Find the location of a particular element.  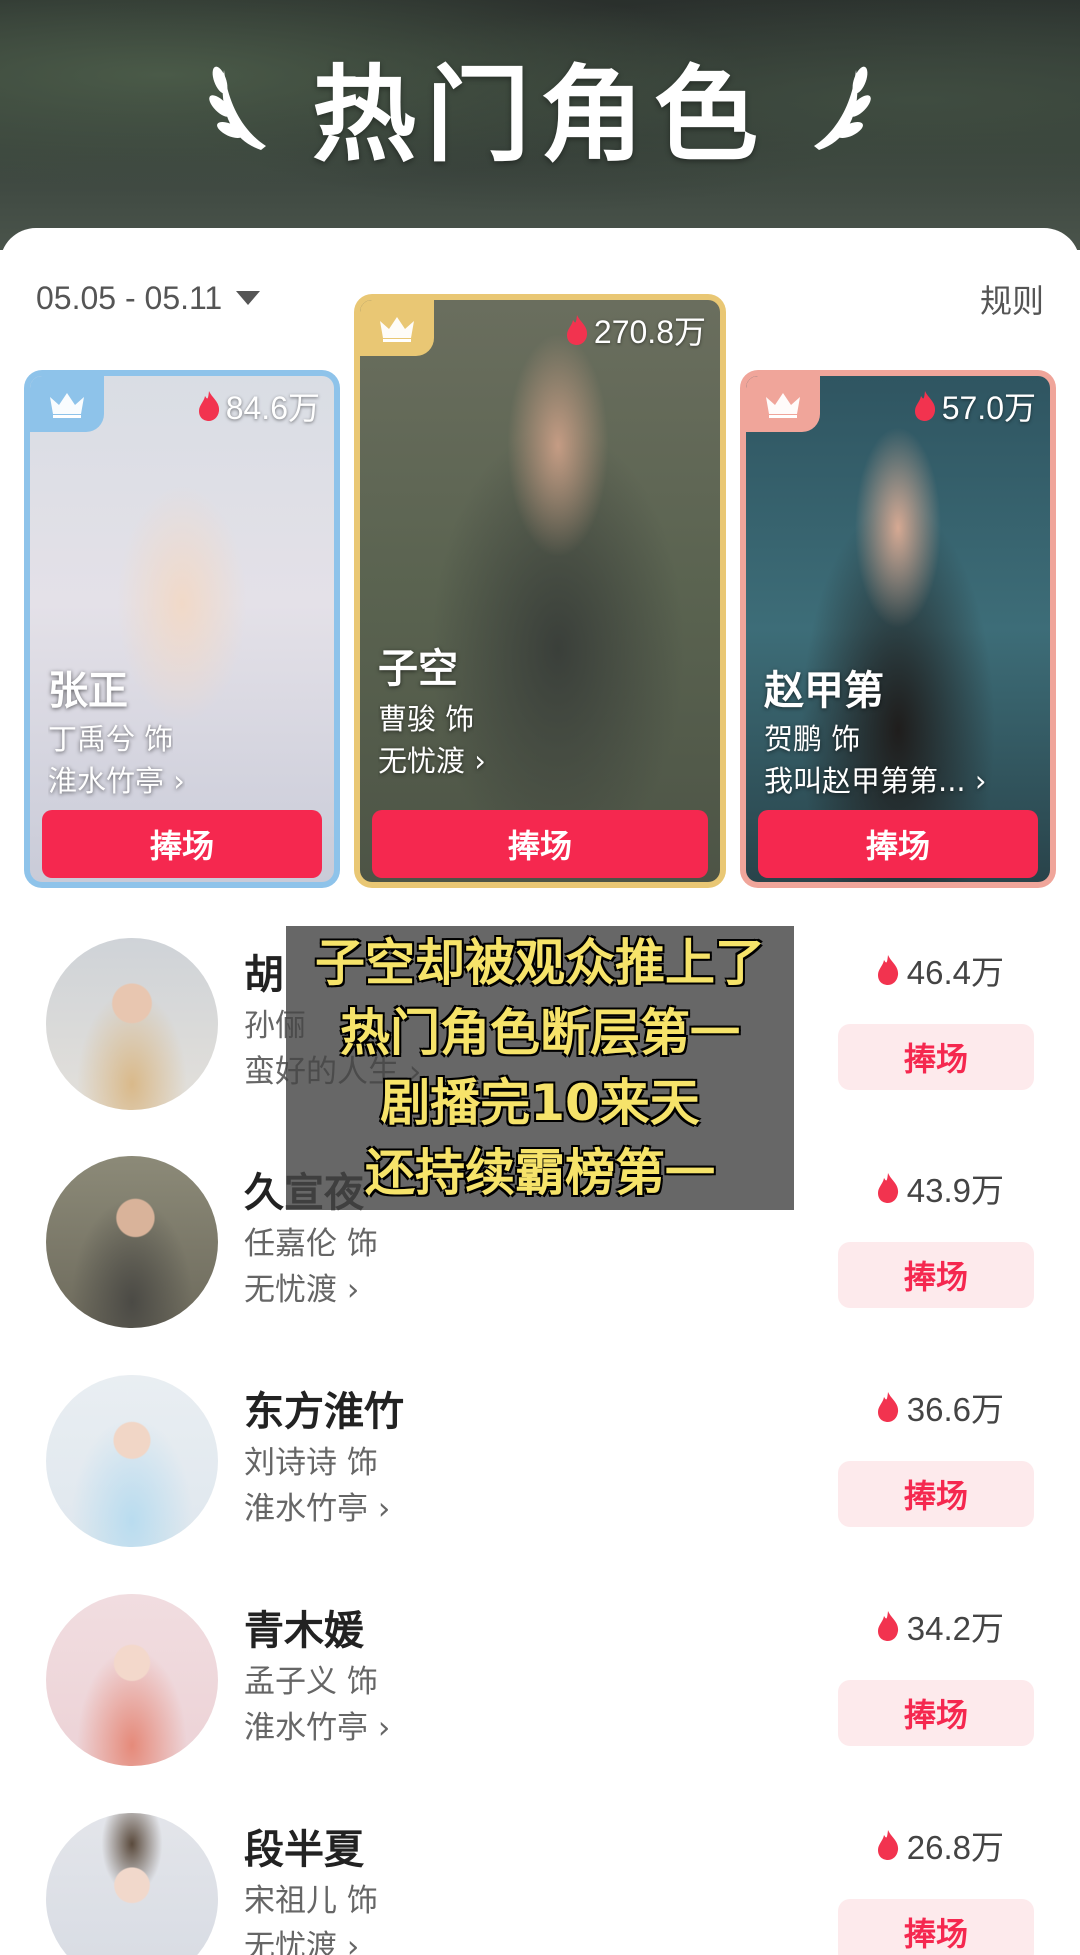

actor-name: 孟子义 饰 is located at coordinates (311, 1682).